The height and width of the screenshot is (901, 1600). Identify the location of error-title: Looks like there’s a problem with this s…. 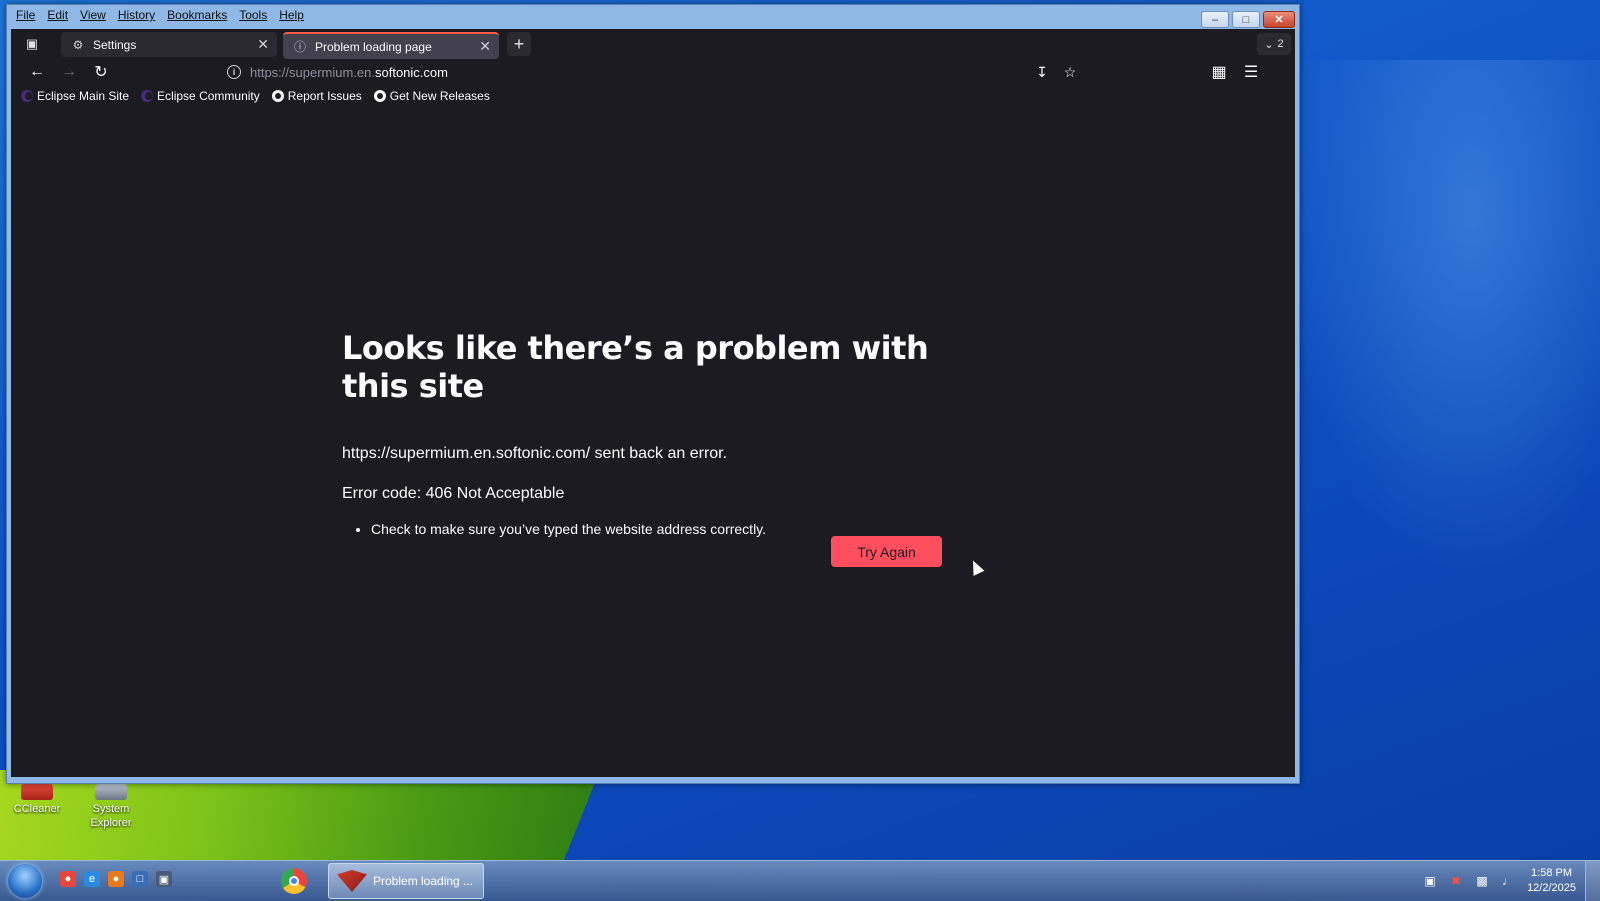
(635, 367).